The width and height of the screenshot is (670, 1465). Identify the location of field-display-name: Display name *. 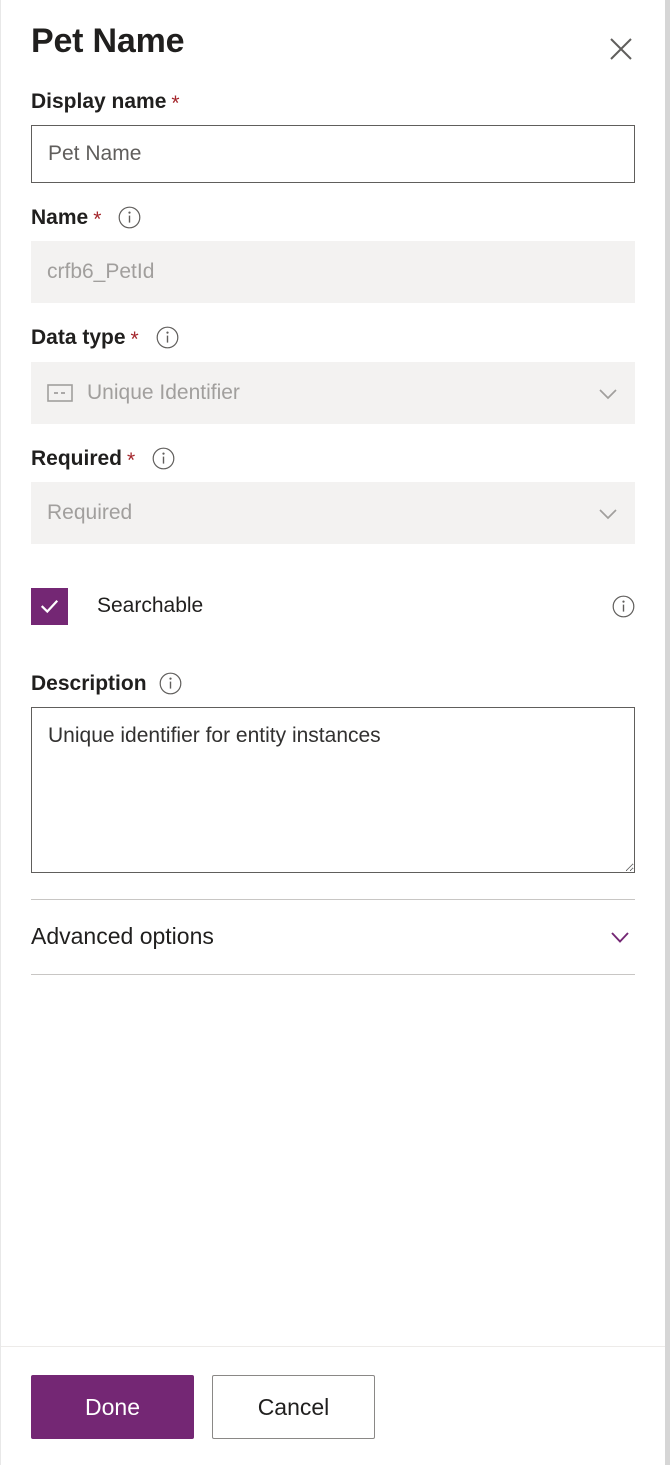
(333, 136).